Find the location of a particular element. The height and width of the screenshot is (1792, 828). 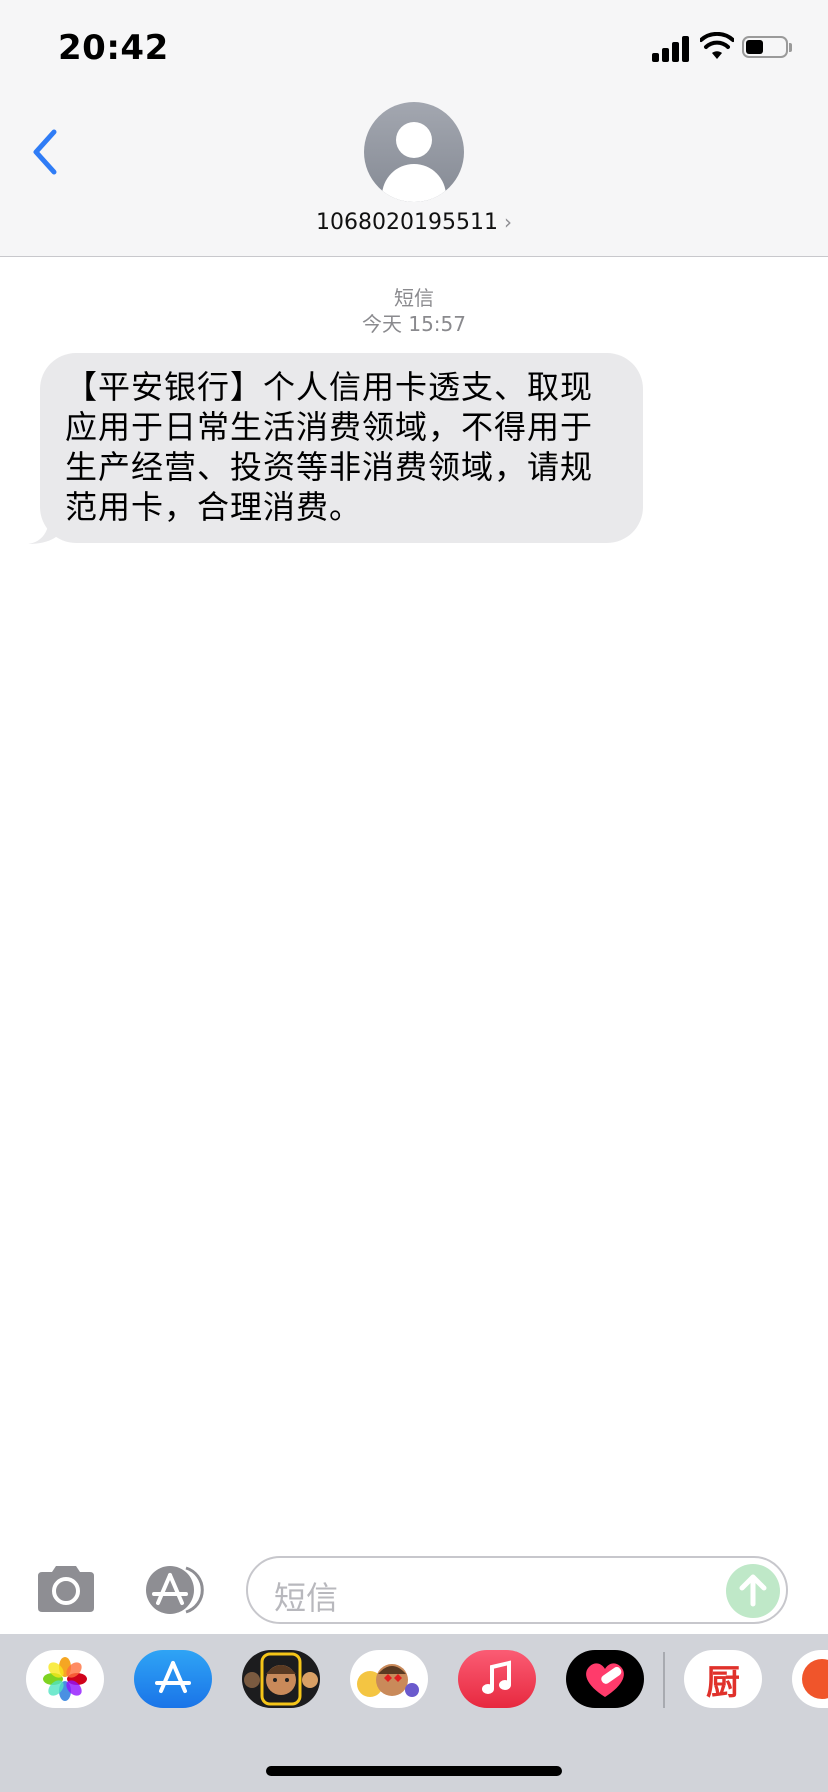

photos-app-icon is located at coordinates (65, 1679).